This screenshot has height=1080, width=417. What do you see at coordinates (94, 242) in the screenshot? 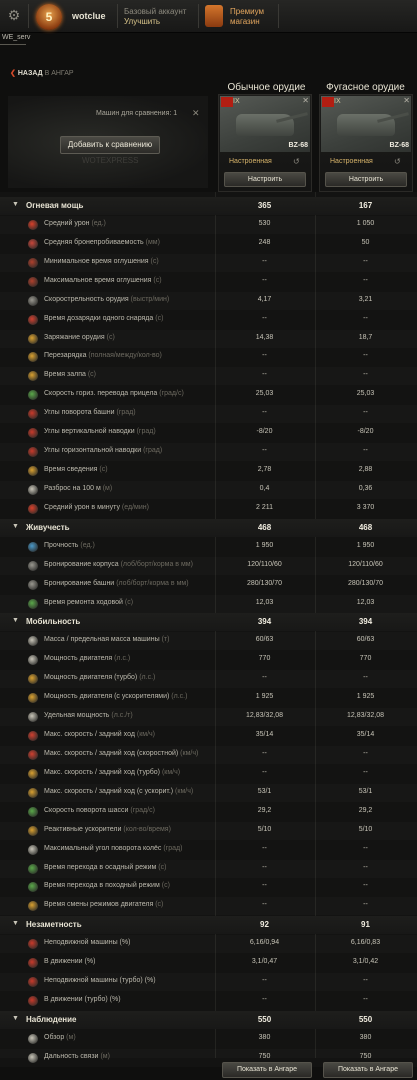
I see `stat-label-text: Средняя бронепробиваемость` at bounding box center [94, 242].